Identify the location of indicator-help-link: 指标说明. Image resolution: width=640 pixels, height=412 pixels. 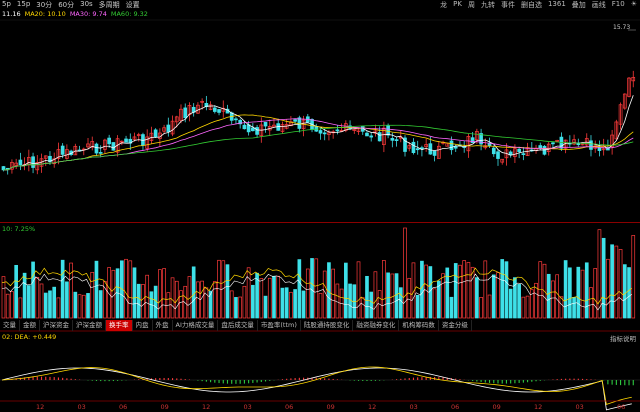
(623, 338).